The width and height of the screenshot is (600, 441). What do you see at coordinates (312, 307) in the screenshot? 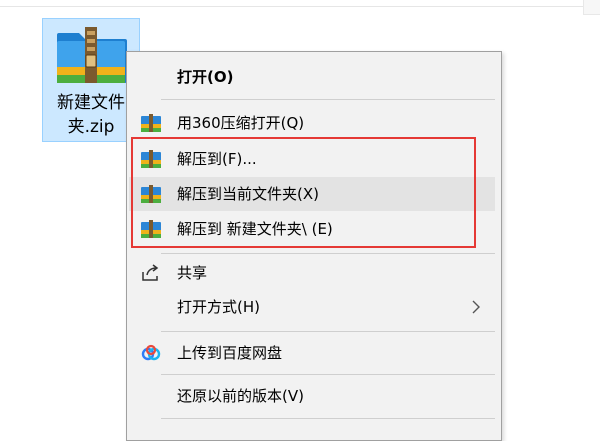
I see `menu-item-open-with: 打开方式(H)` at bounding box center [312, 307].